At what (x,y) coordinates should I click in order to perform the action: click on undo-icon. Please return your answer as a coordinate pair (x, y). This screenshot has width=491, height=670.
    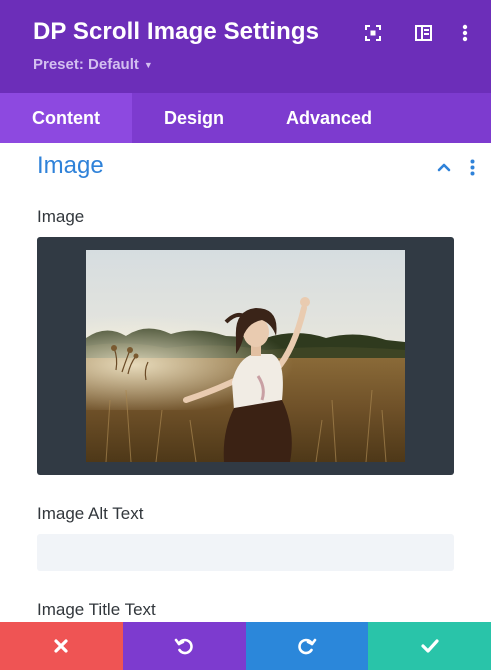
    Looking at the image, I should click on (183, 646).